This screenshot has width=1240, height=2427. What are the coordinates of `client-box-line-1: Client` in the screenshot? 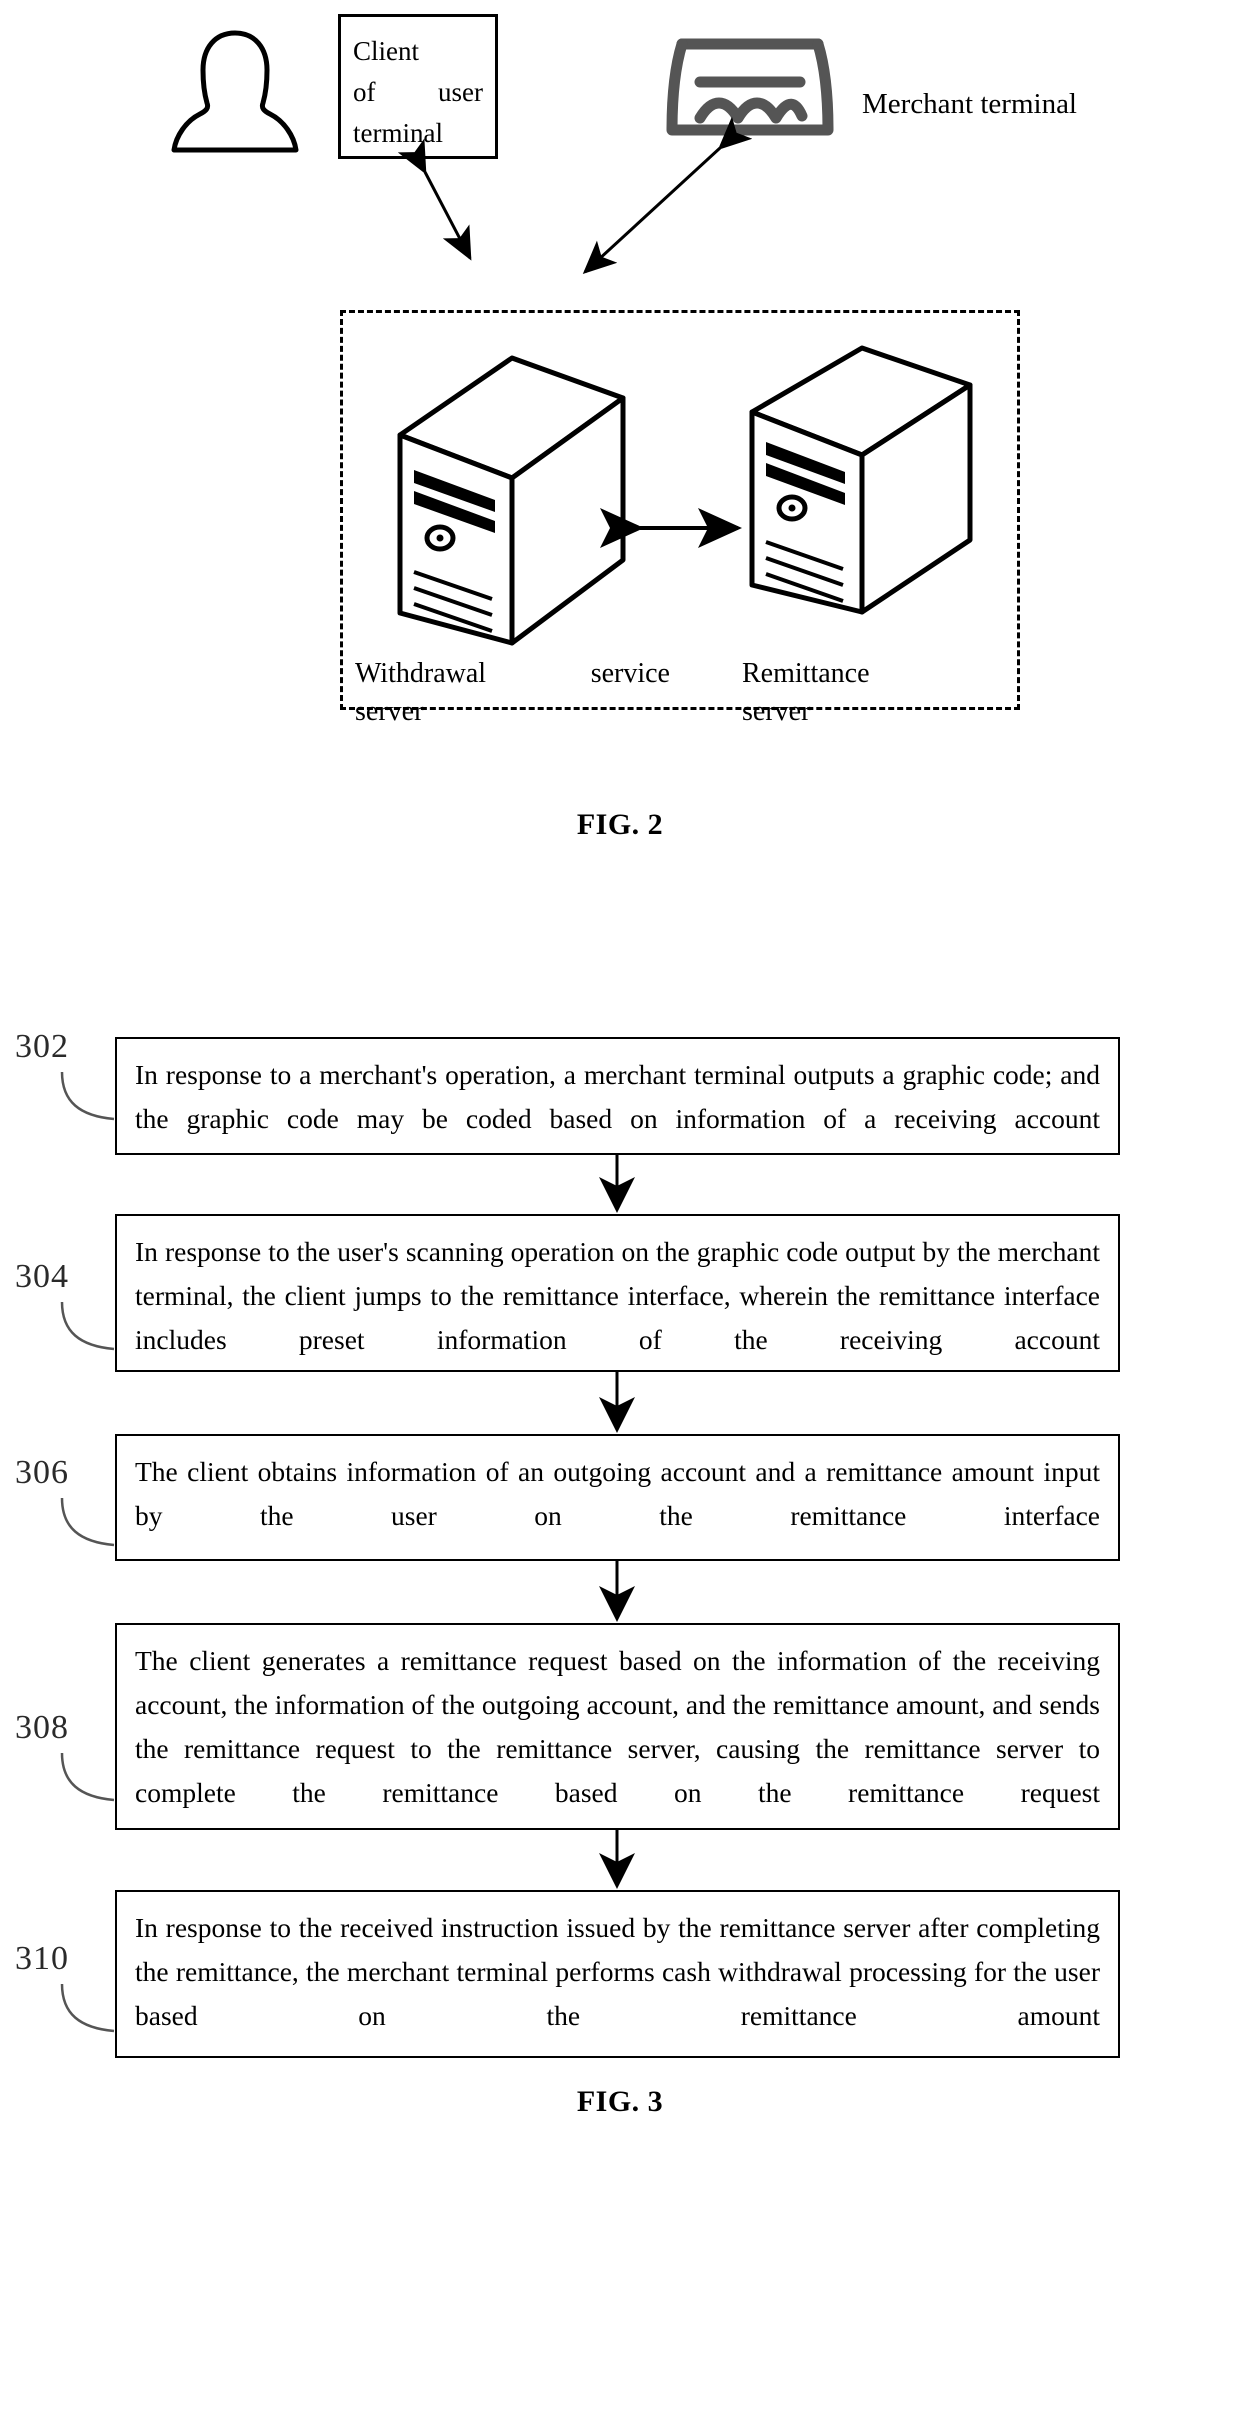 It's located at (386, 51).